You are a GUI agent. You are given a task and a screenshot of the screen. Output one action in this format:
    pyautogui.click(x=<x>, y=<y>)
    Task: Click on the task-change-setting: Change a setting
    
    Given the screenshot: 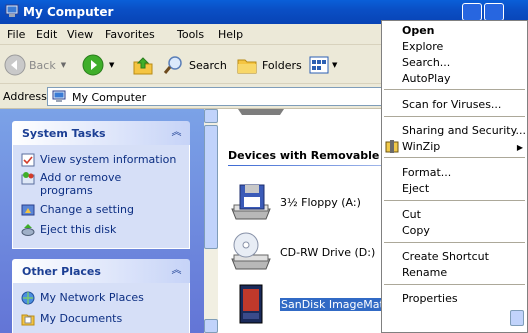 What is the action you would take?
    pyautogui.click(x=77, y=210)
    